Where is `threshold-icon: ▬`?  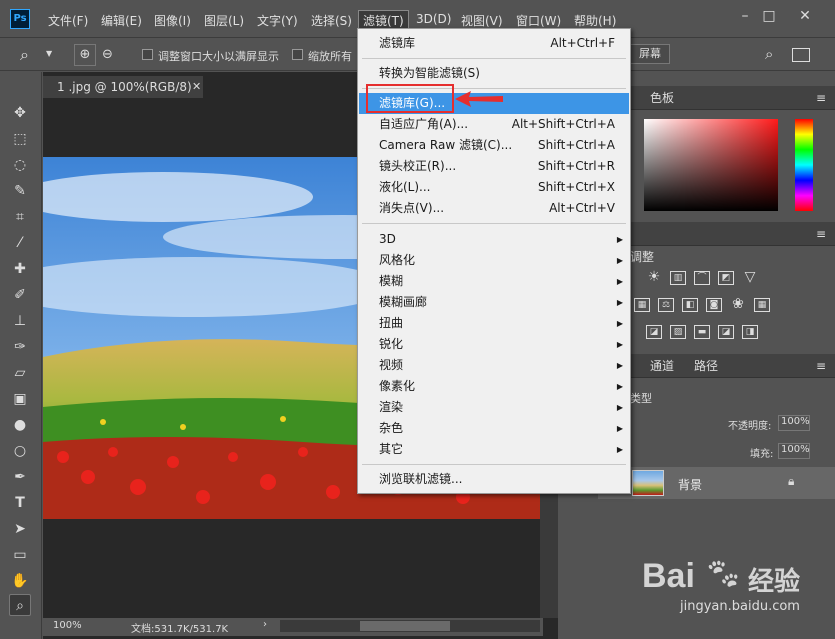 threshold-icon: ▬ is located at coordinates (702, 332).